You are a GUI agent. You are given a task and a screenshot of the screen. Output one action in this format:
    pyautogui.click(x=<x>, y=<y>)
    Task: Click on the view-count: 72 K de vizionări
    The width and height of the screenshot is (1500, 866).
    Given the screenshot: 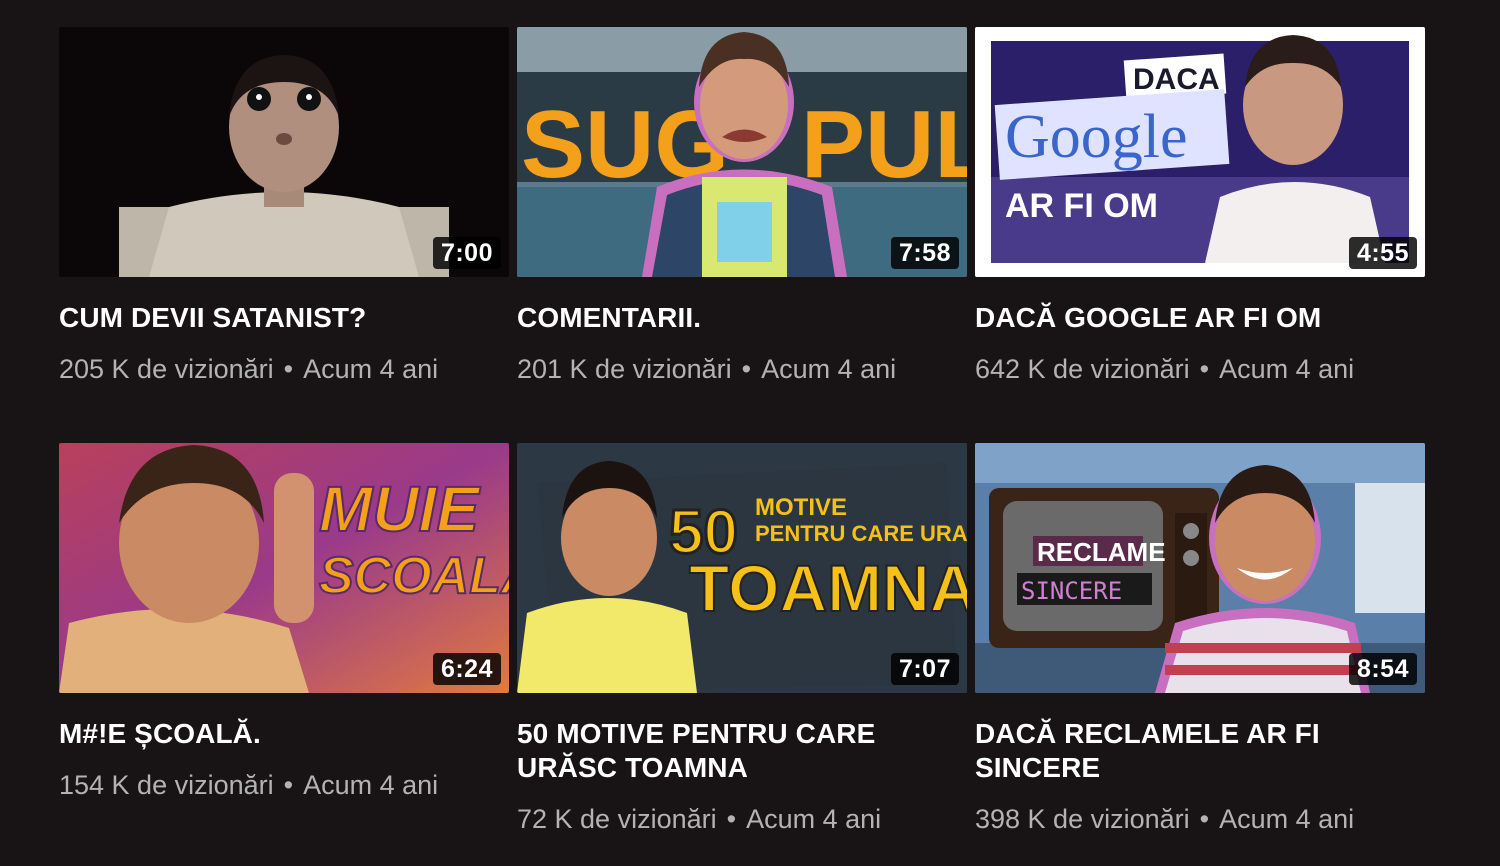 What is the action you would take?
    pyautogui.click(x=617, y=819)
    